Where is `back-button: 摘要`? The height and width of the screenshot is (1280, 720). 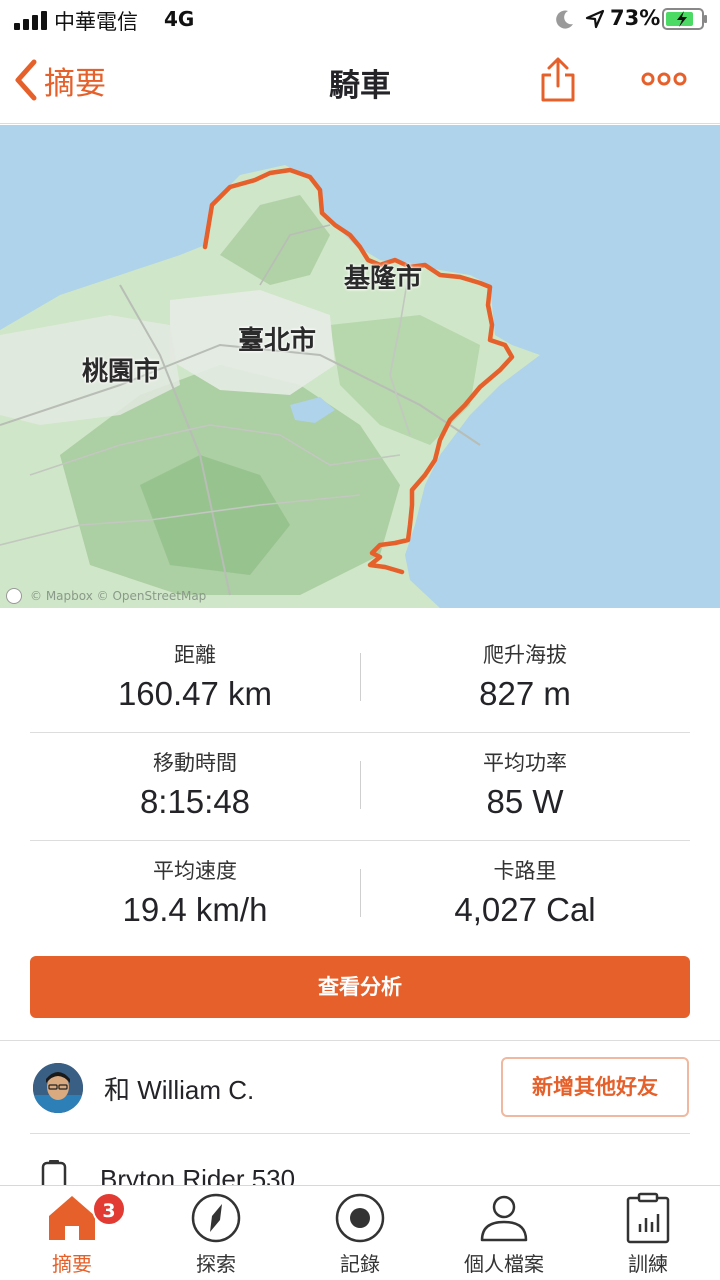 back-button: 摘要 is located at coordinates (59, 80).